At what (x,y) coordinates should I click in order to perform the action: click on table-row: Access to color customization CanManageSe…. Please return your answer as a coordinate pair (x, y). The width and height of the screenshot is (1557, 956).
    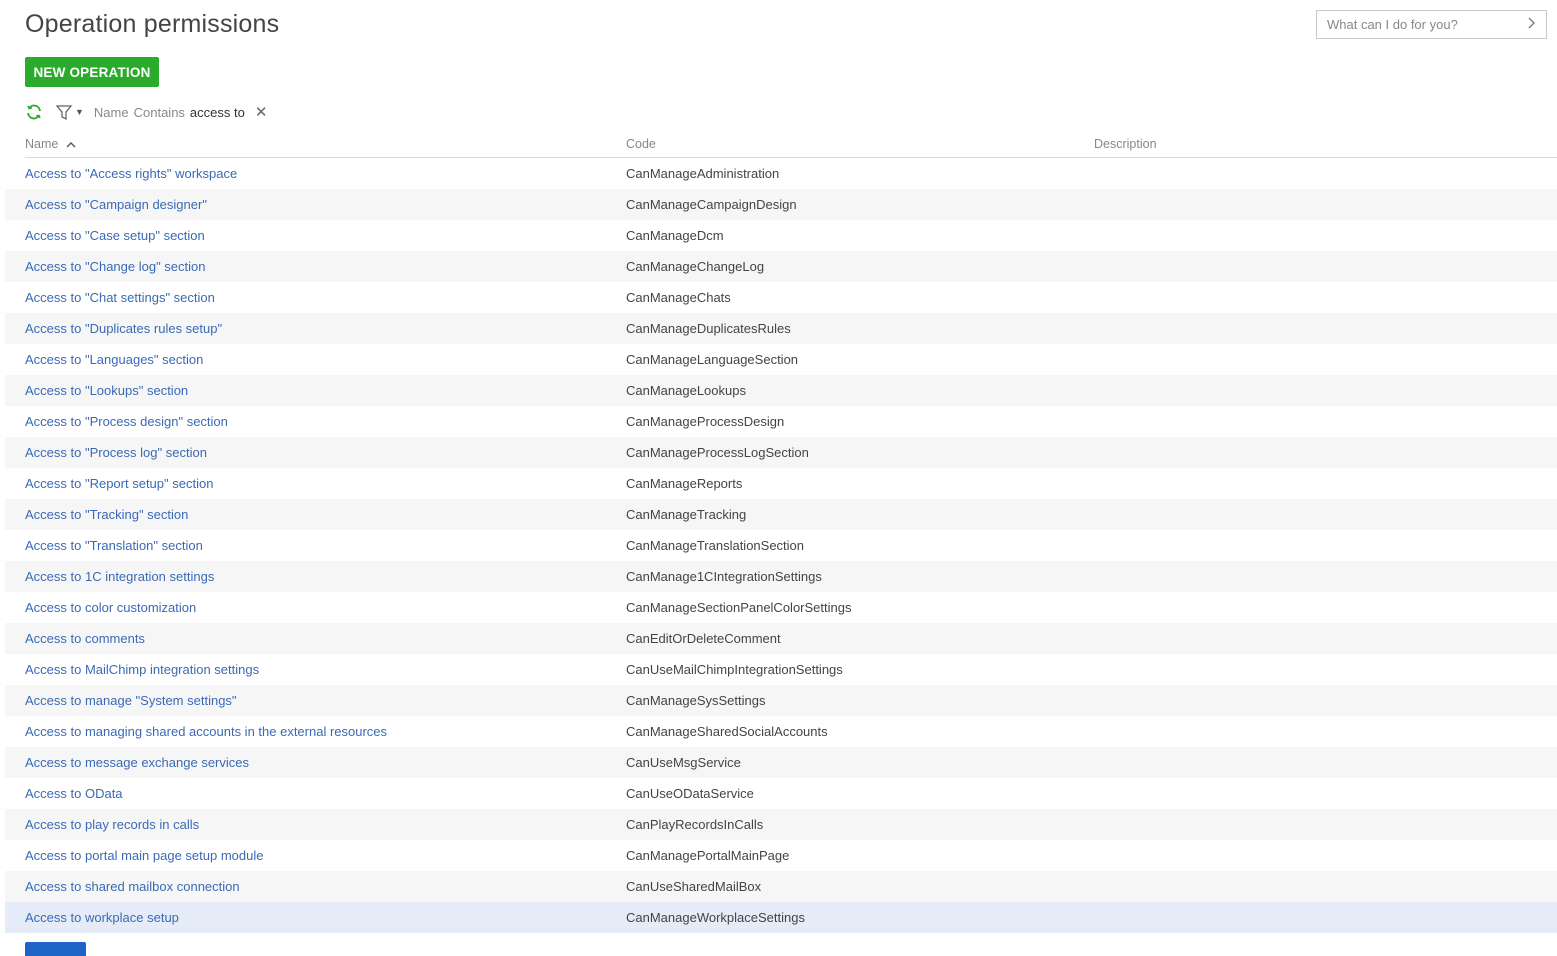
    Looking at the image, I should click on (781, 607).